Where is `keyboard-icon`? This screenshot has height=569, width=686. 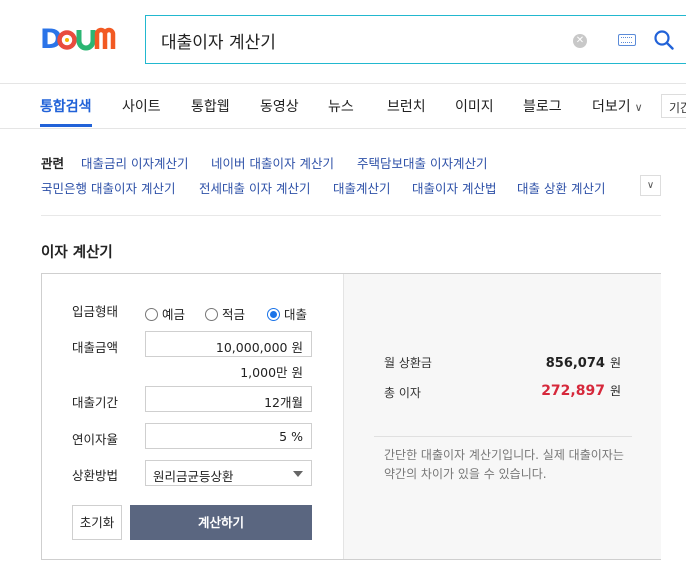
keyboard-icon is located at coordinates (627, 40).